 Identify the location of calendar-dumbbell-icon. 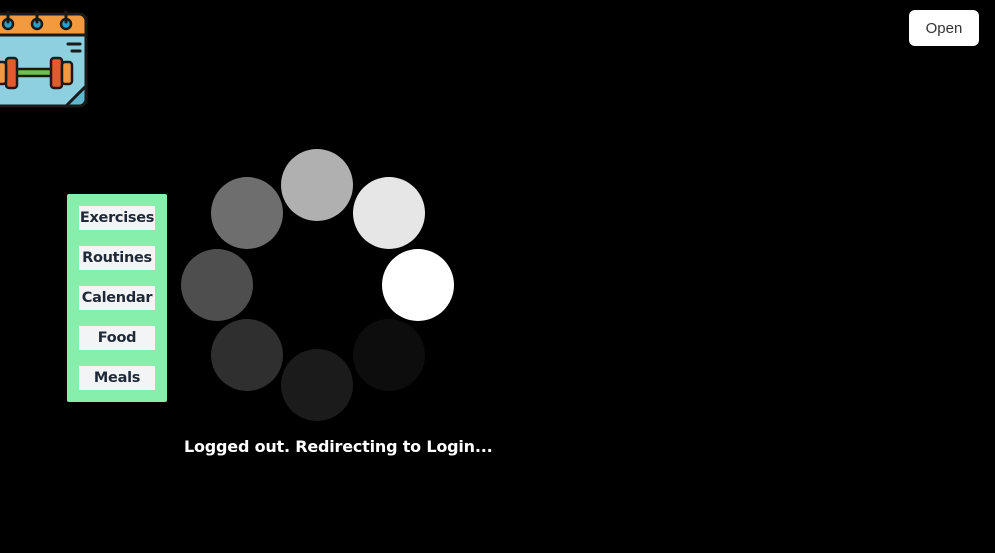
(46, 56).